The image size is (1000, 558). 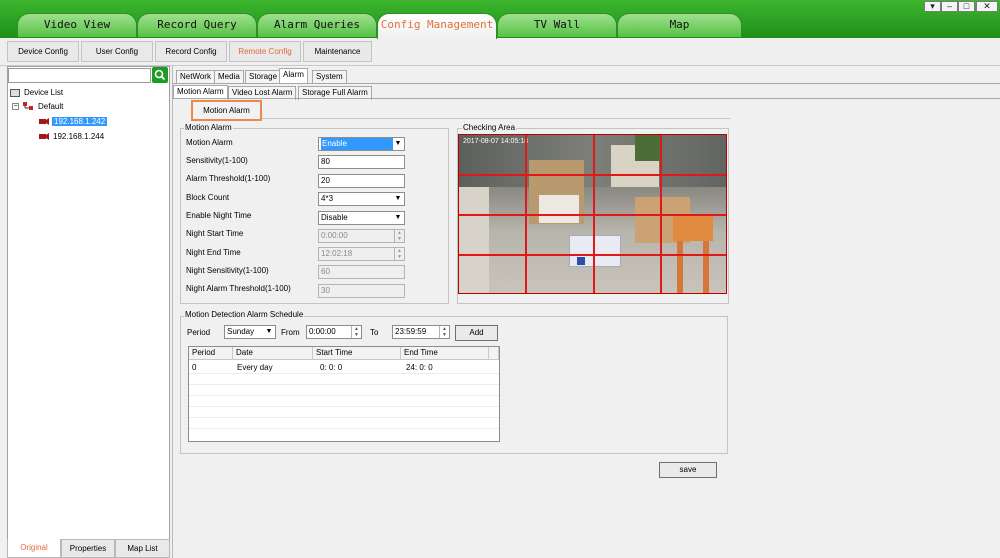 I want to click on night-end-time-label: Night End Time, so click(x=213, y=252).